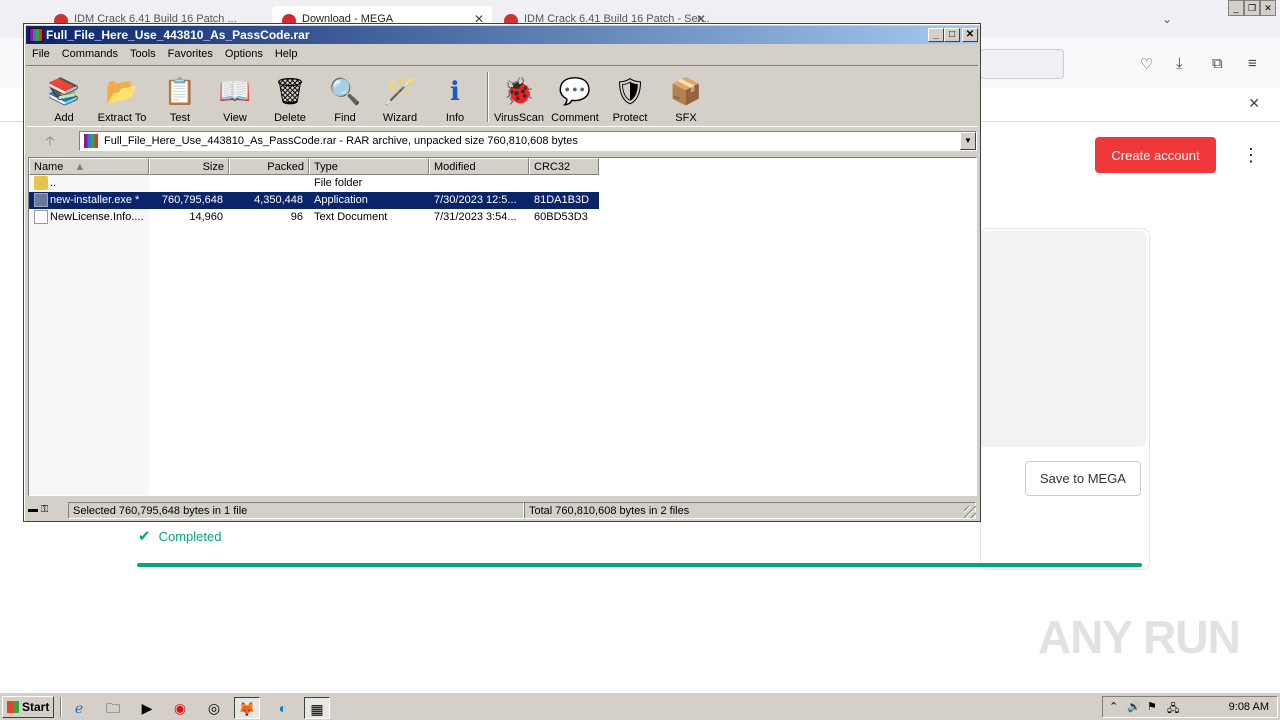  I want to click on download-status: ✔ Completed, so click(179, 536).